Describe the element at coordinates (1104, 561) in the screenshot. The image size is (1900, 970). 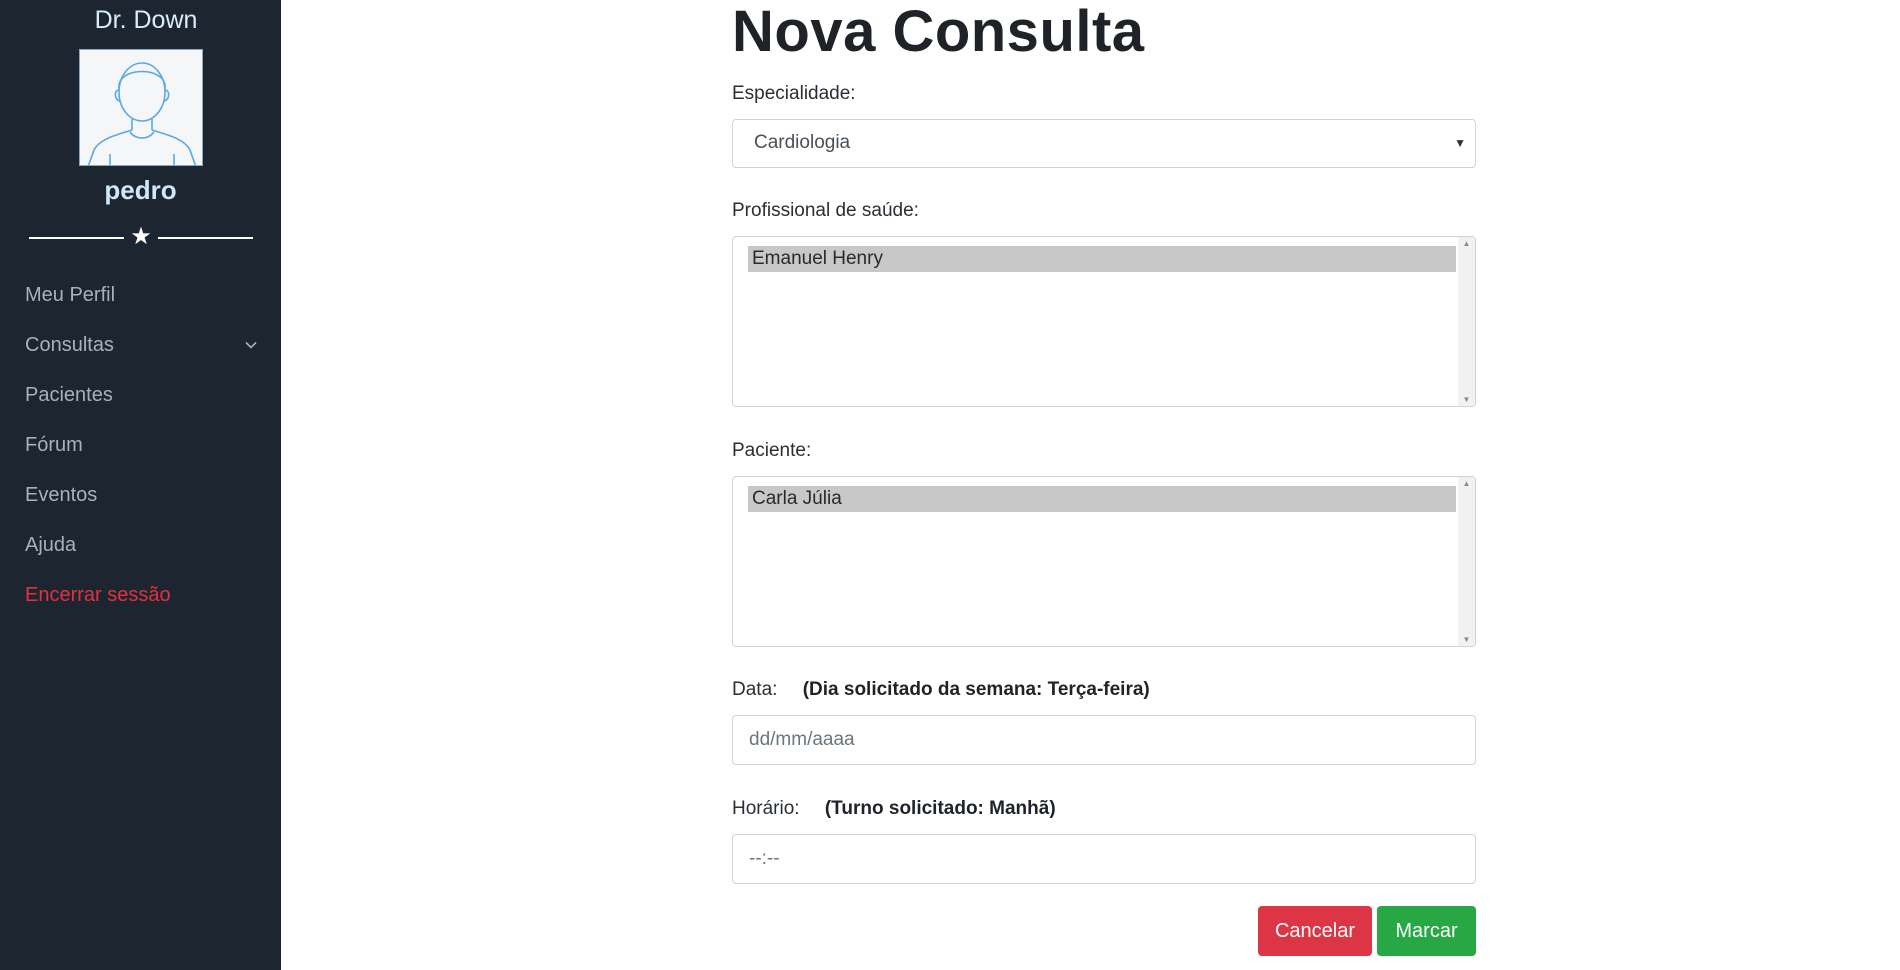
I see `paciente-listbox: Carla Júlia ▲ ▼` at that location.